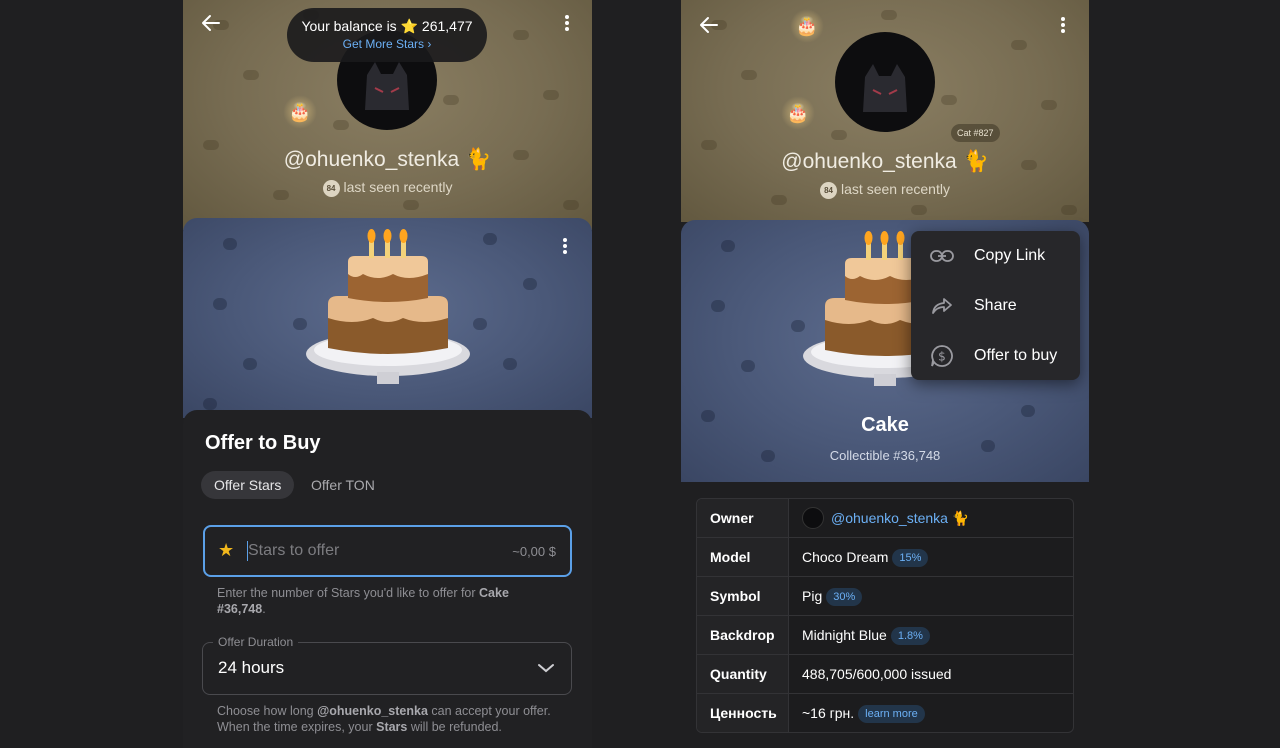 The image size is (1280, 748). What do you see at coordinates (546, 669) in the screenshot?
I see `chevron-down-icon` at bounding box center [546, 669].